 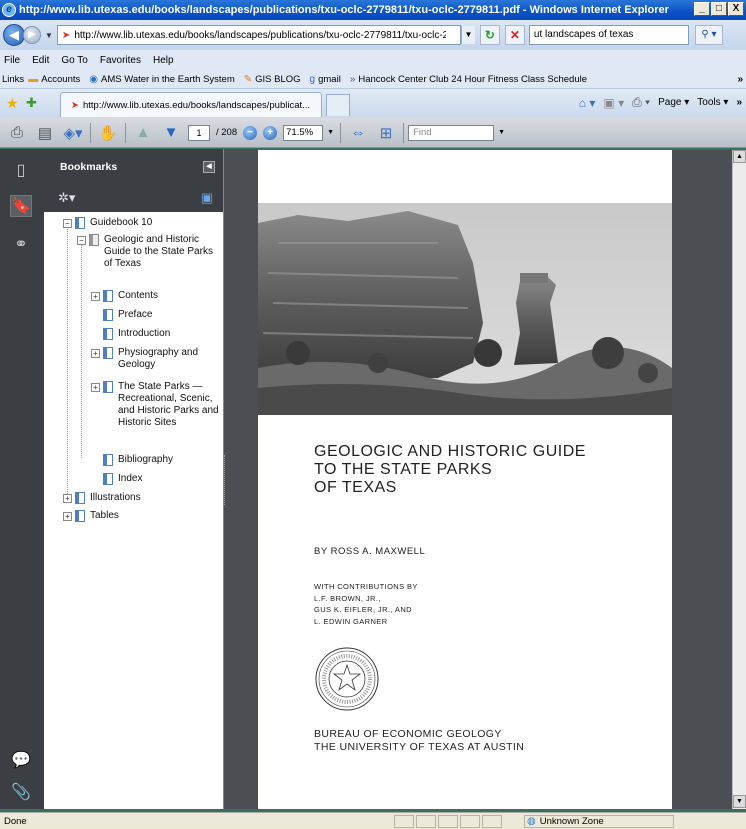 I want to click on bookmark-introduction: Introduction, so click(x=136, y=334).